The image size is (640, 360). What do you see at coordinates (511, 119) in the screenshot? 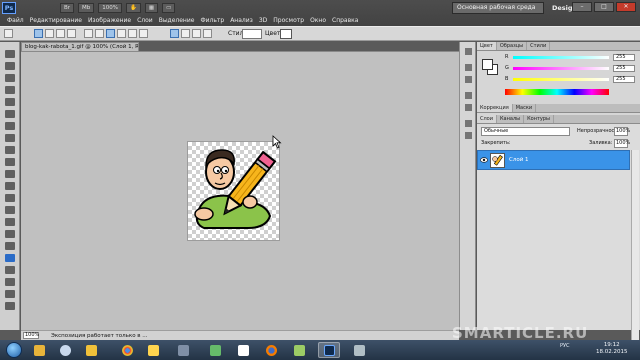
I see `tab-channels: Каналы` at bounding box center [511, 119].